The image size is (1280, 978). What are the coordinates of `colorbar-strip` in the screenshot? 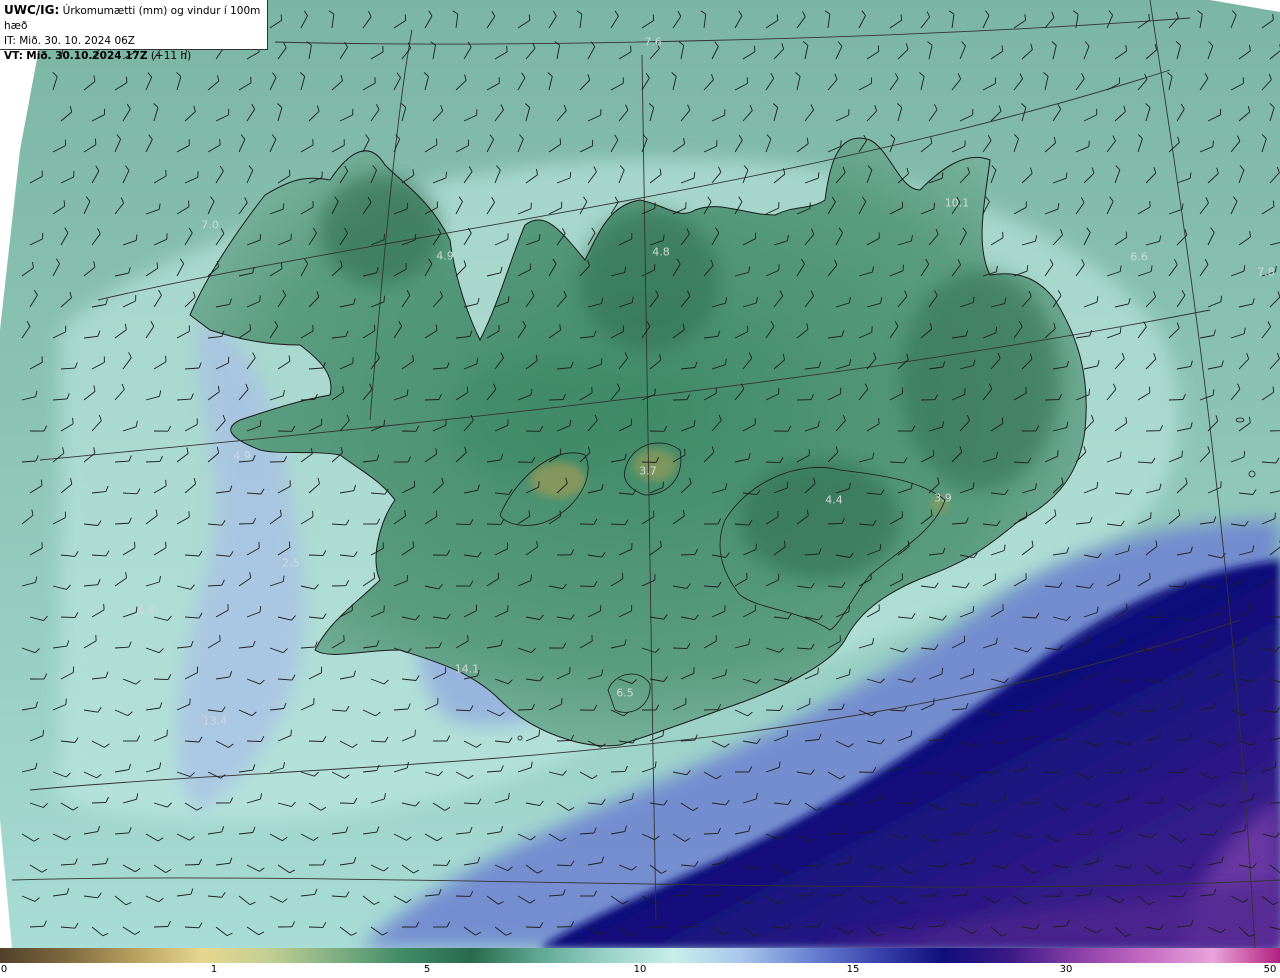 It's located at (640, 955).